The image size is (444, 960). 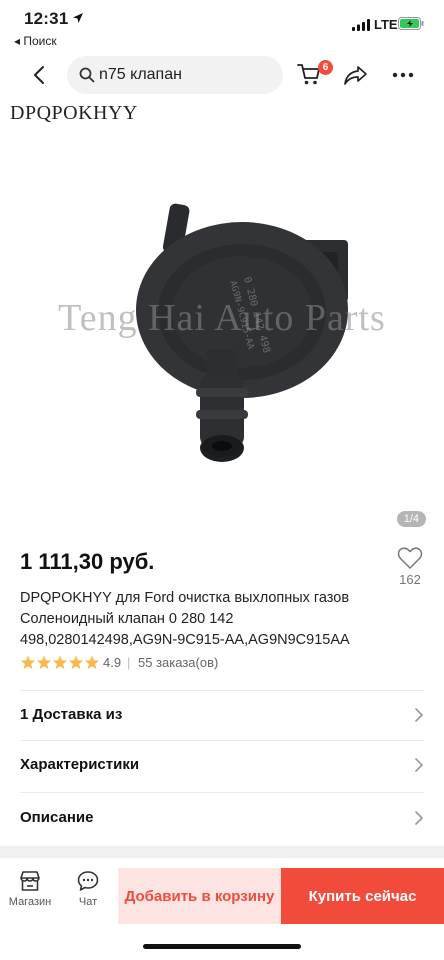 I want to click on search-input: n75 клапан, so click(x=175, y=75).